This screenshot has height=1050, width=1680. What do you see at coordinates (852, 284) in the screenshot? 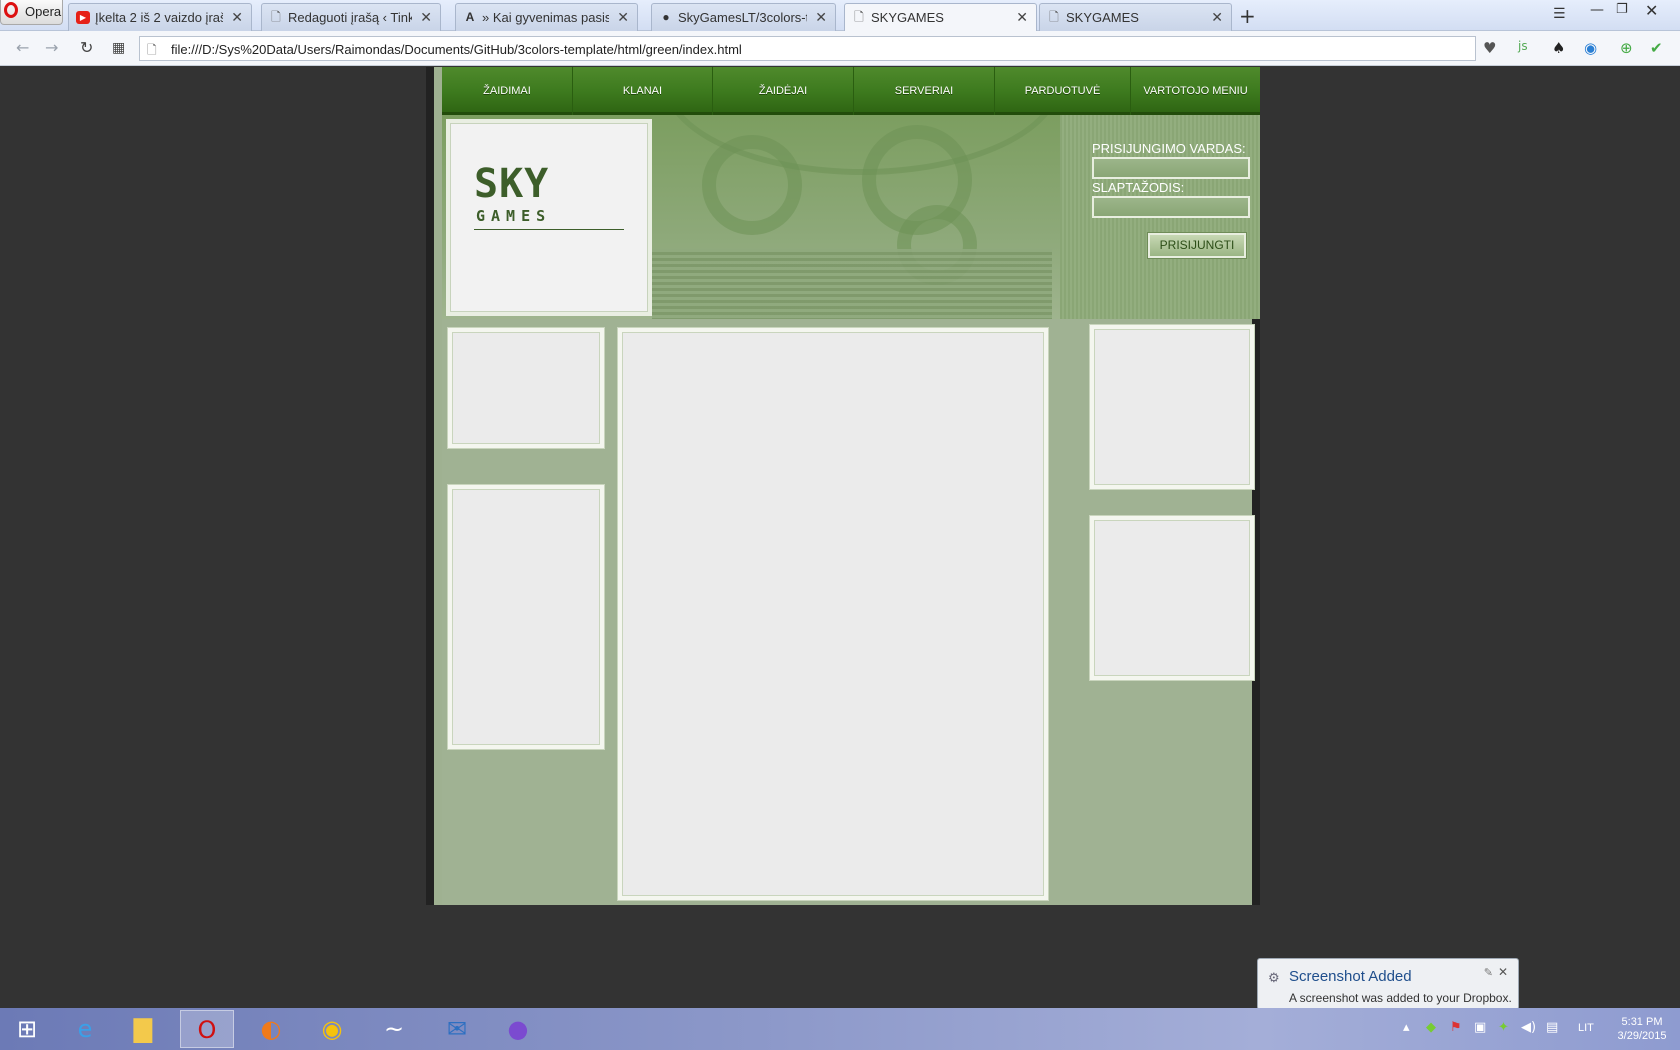
I see `header-stripes` at bounding box center [852, 284].